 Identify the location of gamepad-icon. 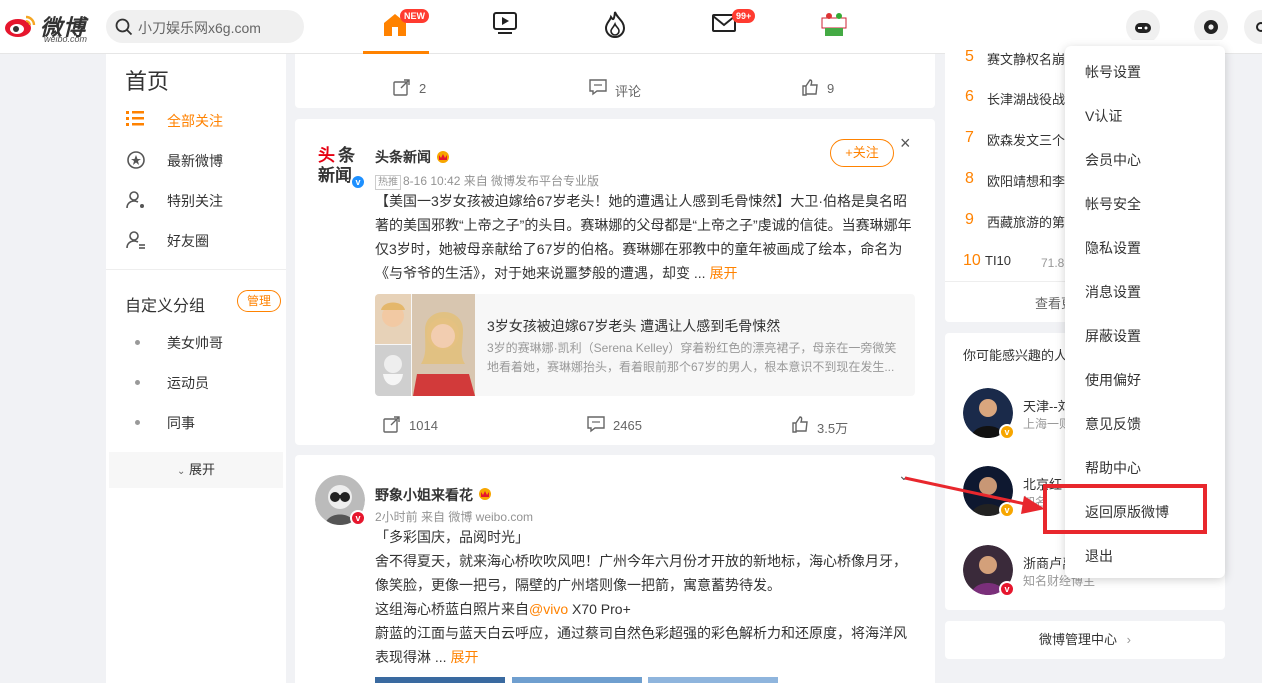
(1143, 28).